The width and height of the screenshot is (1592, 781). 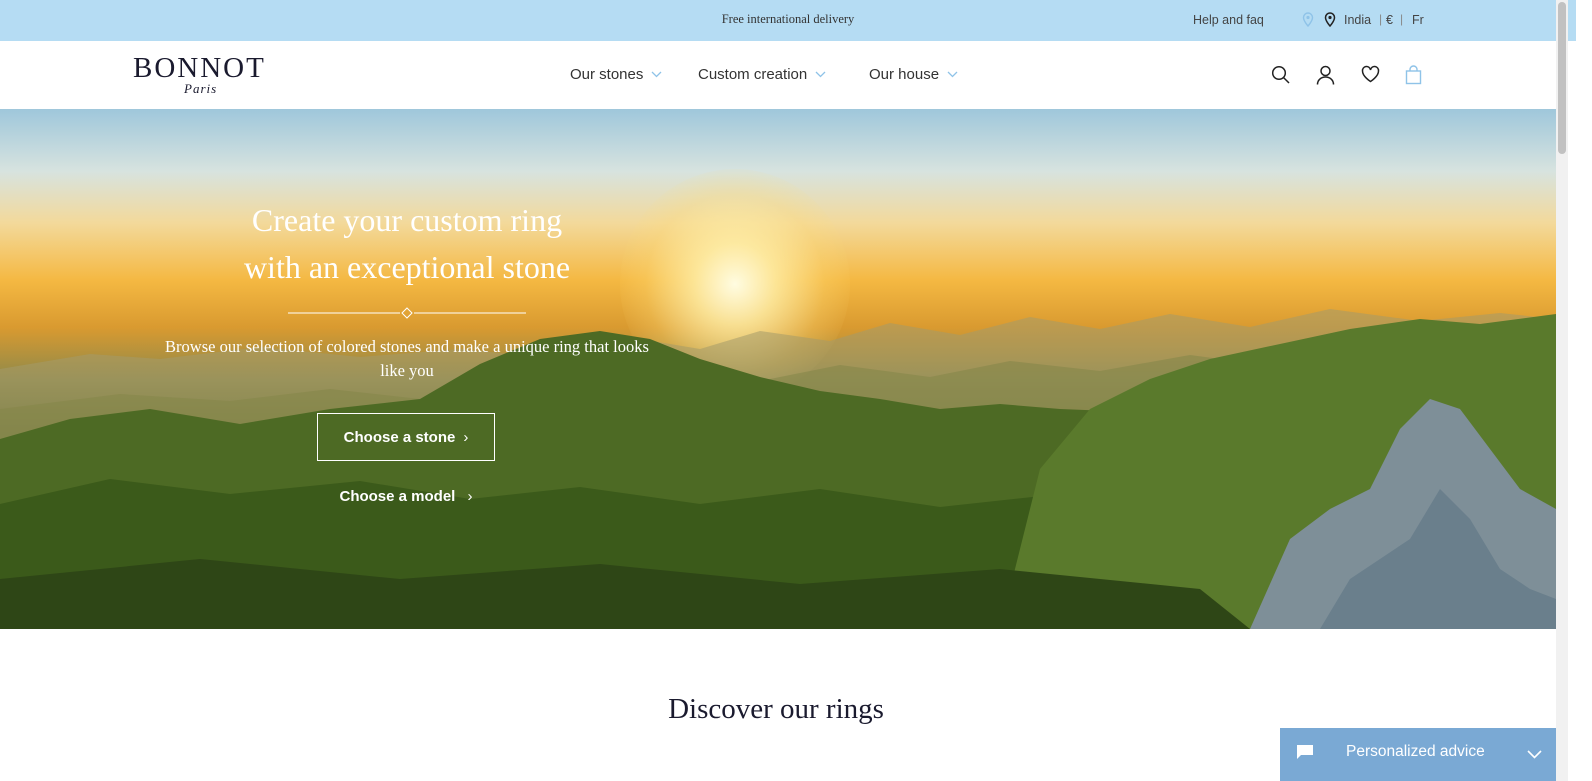 I want to click on section-heading: Discover our rings, so click(x=776, y=709).